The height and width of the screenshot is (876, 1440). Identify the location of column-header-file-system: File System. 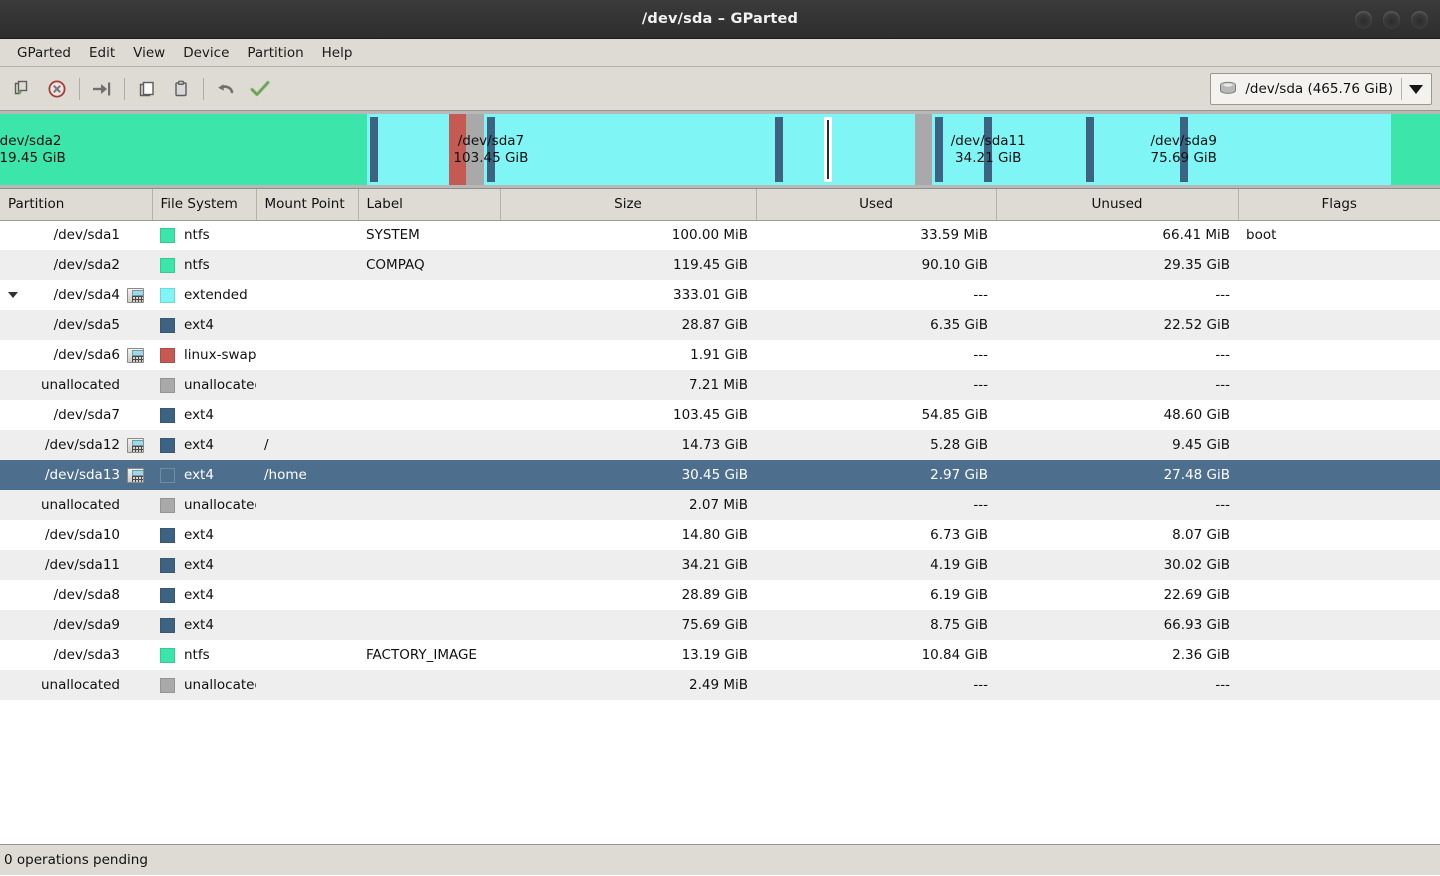
(204, 205).